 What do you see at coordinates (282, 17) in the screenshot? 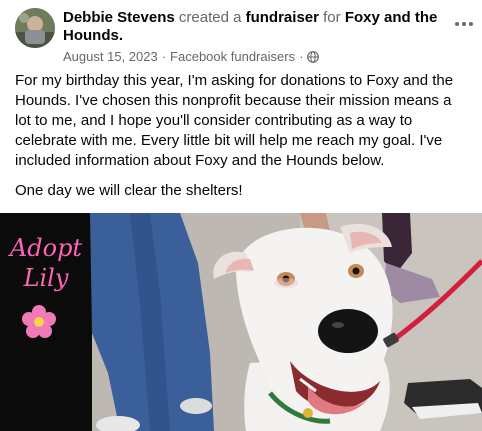
I see `fundraiser-link: fundraiser` at bounding box center [282, 17].